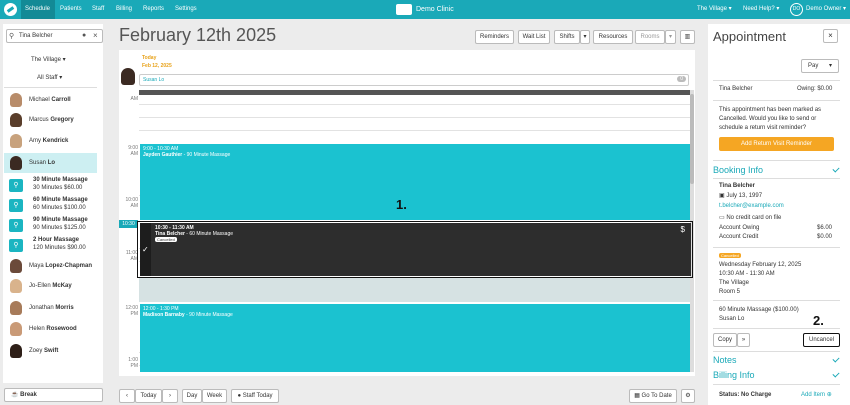  I want to click on settings-button: ⚙, so click(688, 396).